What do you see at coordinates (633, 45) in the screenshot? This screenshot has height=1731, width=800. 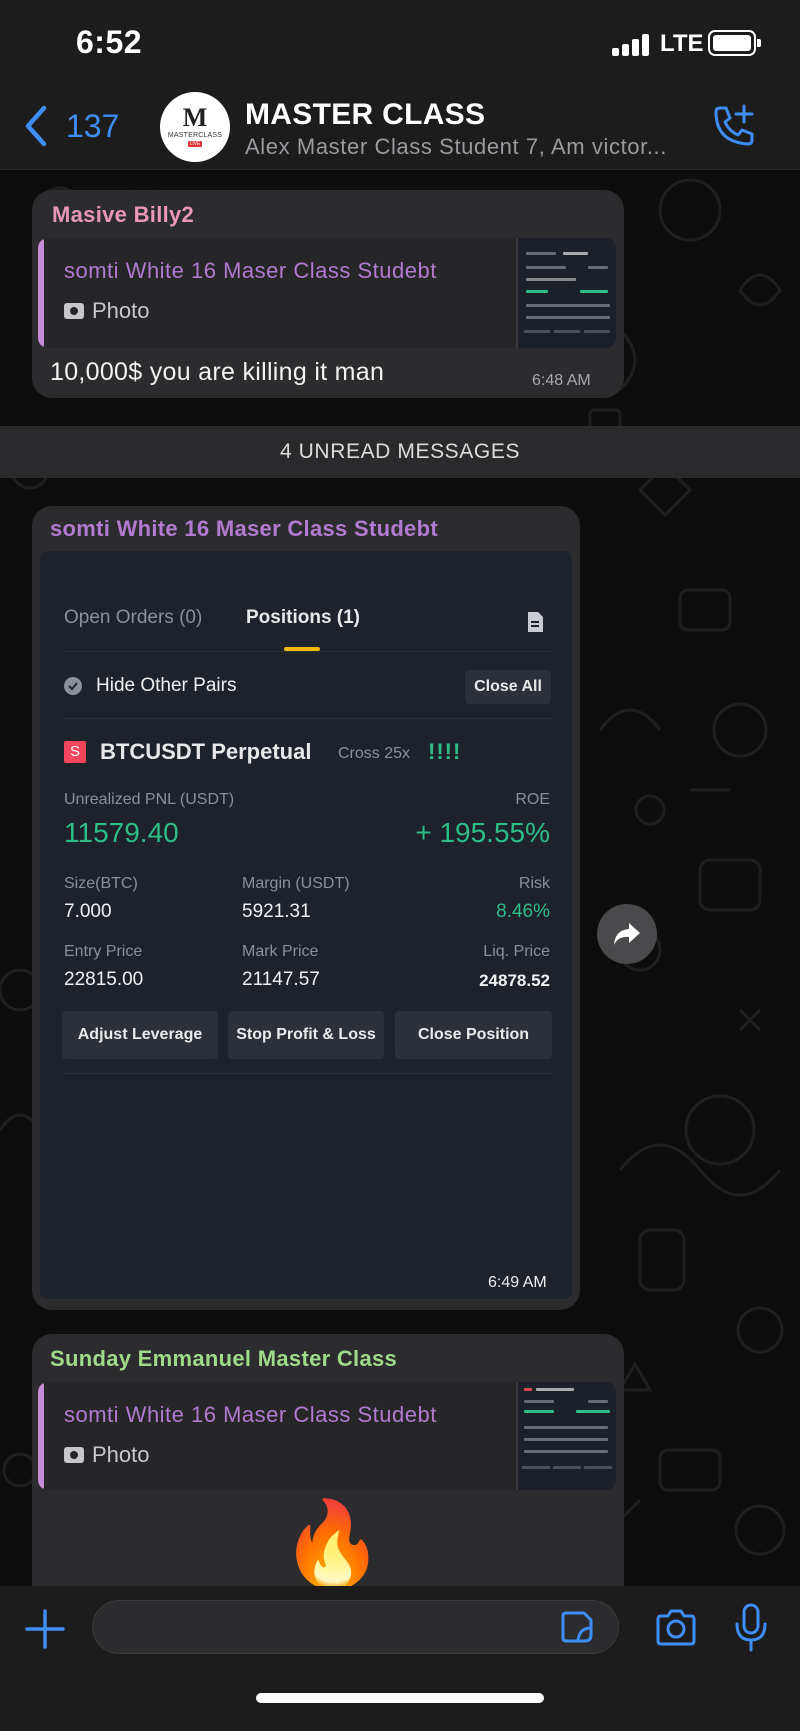 I see `signal-strength-icon` at bounding box center [633, 45].